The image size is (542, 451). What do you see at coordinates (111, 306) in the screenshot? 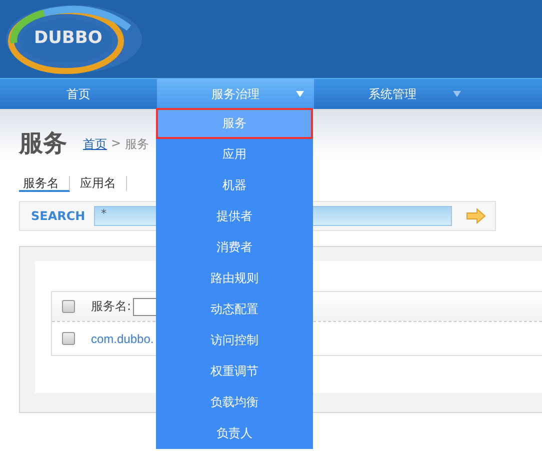
I see `column-label: 服务名:` at bounding box center [111, 306].